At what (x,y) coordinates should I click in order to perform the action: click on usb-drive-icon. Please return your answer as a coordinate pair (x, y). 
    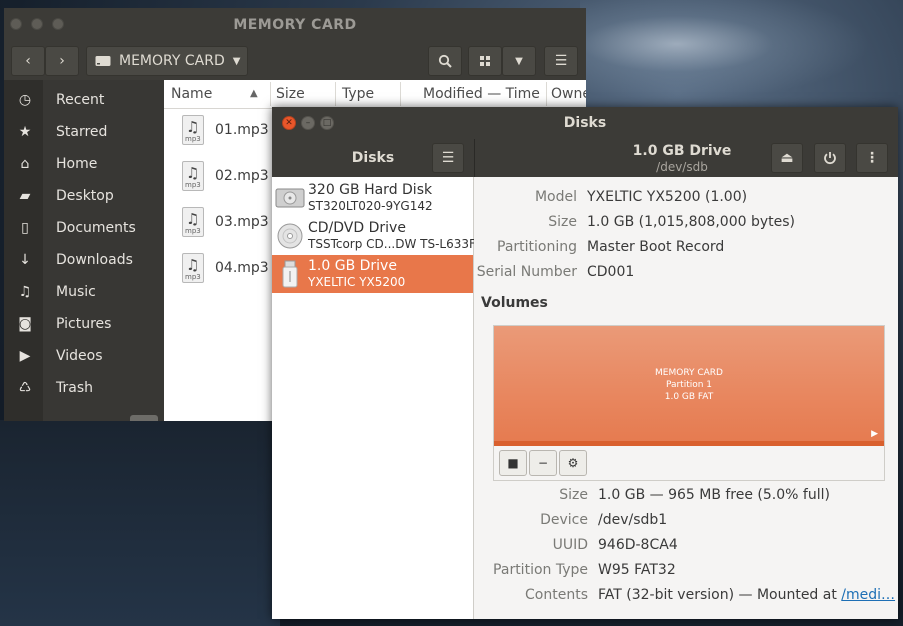
    Looking at the image, I should click on (290, 274).